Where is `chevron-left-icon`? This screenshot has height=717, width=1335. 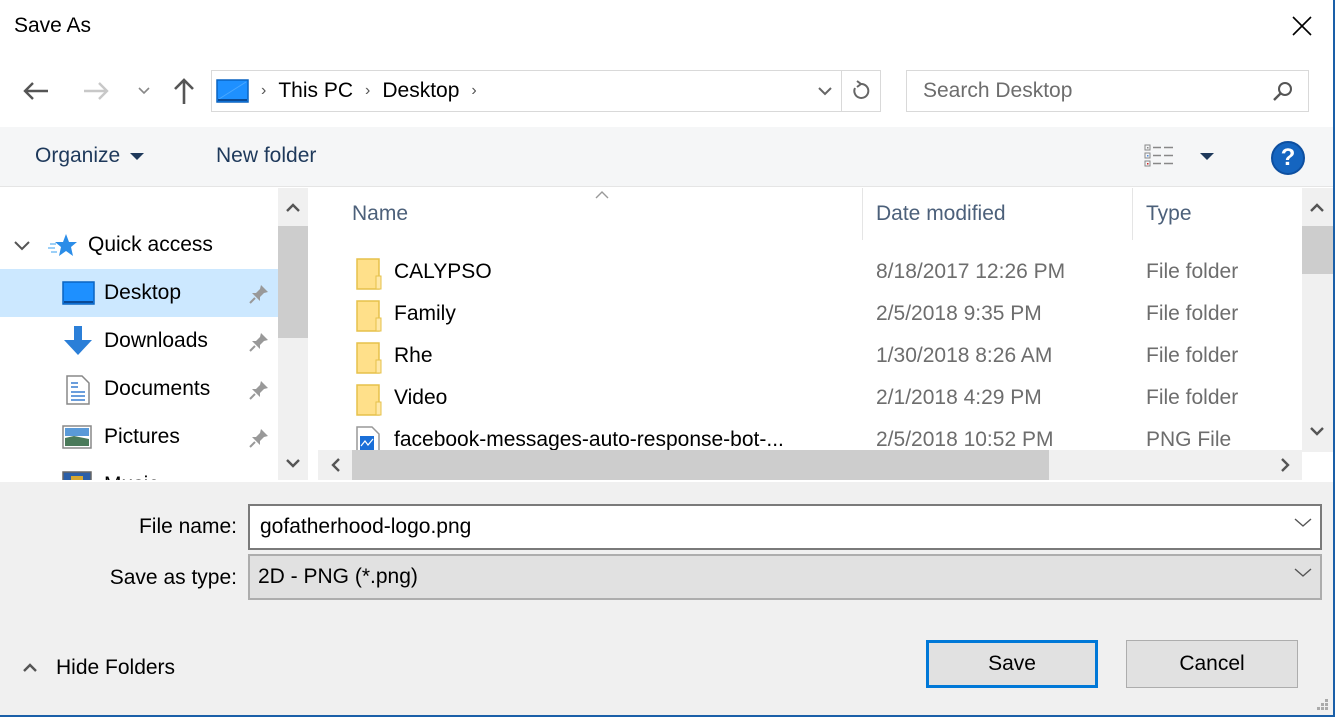
chevron-left-icon is located at coordinates (335, 465).